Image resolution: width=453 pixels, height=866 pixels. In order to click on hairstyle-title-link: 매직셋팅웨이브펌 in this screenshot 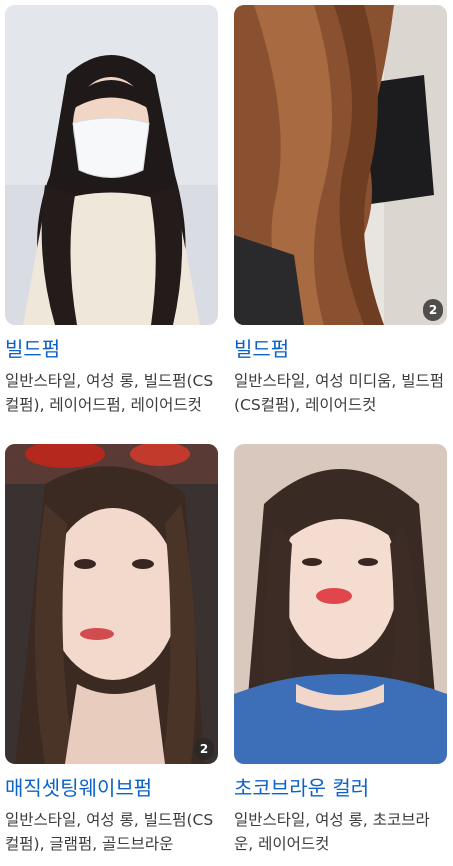, I will do `click(111, 788)`.